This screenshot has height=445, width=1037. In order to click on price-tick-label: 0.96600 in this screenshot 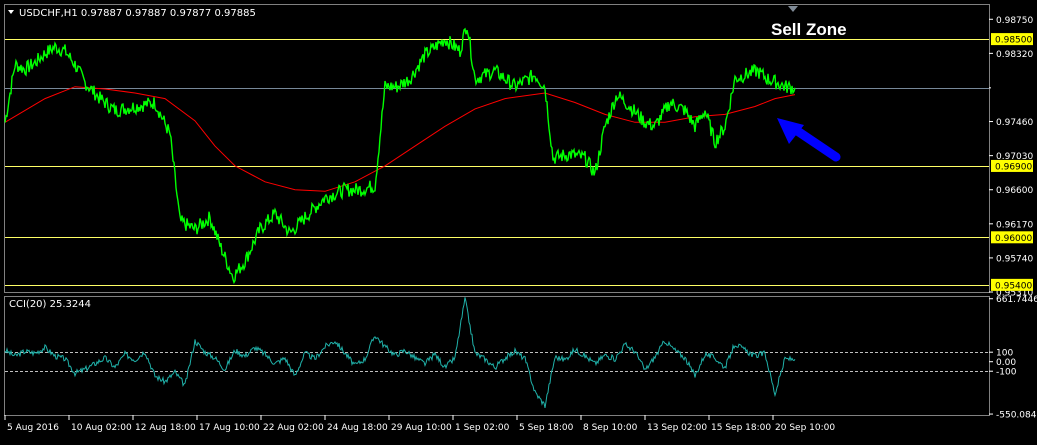, I will do `click(1014, 191)`.